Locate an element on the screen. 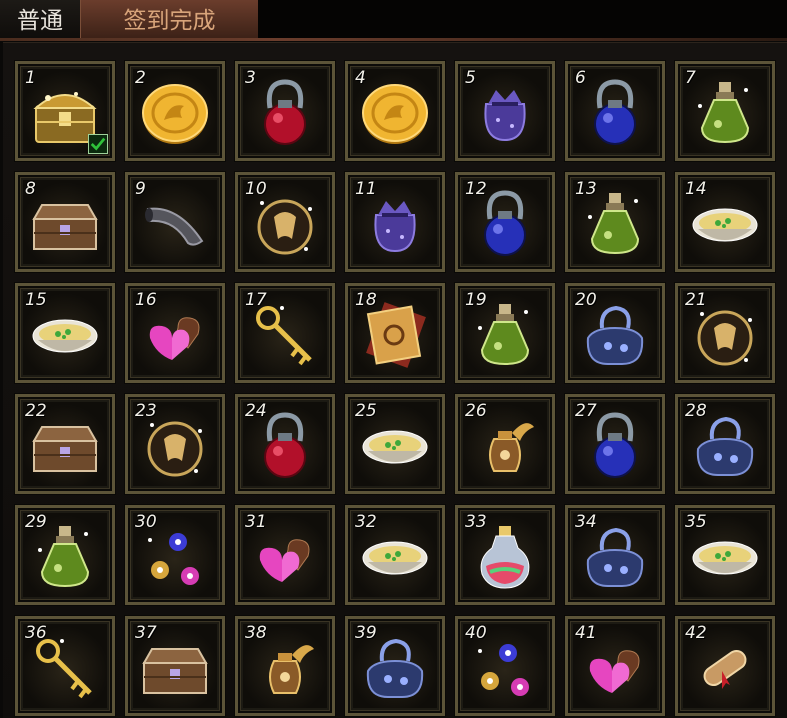 Image resolution: width=787 pixels, height=718 pixels. reward-slot-5: 5 is located at coordinates (505, 111).